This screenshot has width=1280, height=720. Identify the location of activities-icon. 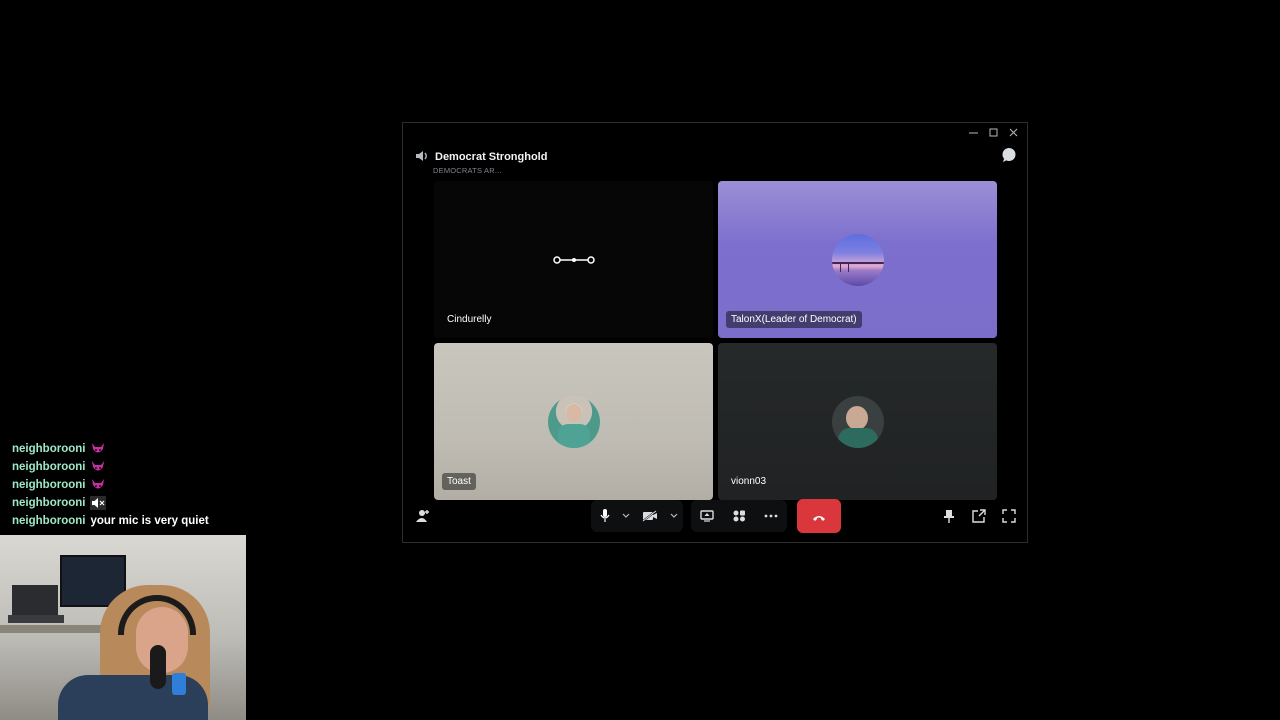
(739, 516).